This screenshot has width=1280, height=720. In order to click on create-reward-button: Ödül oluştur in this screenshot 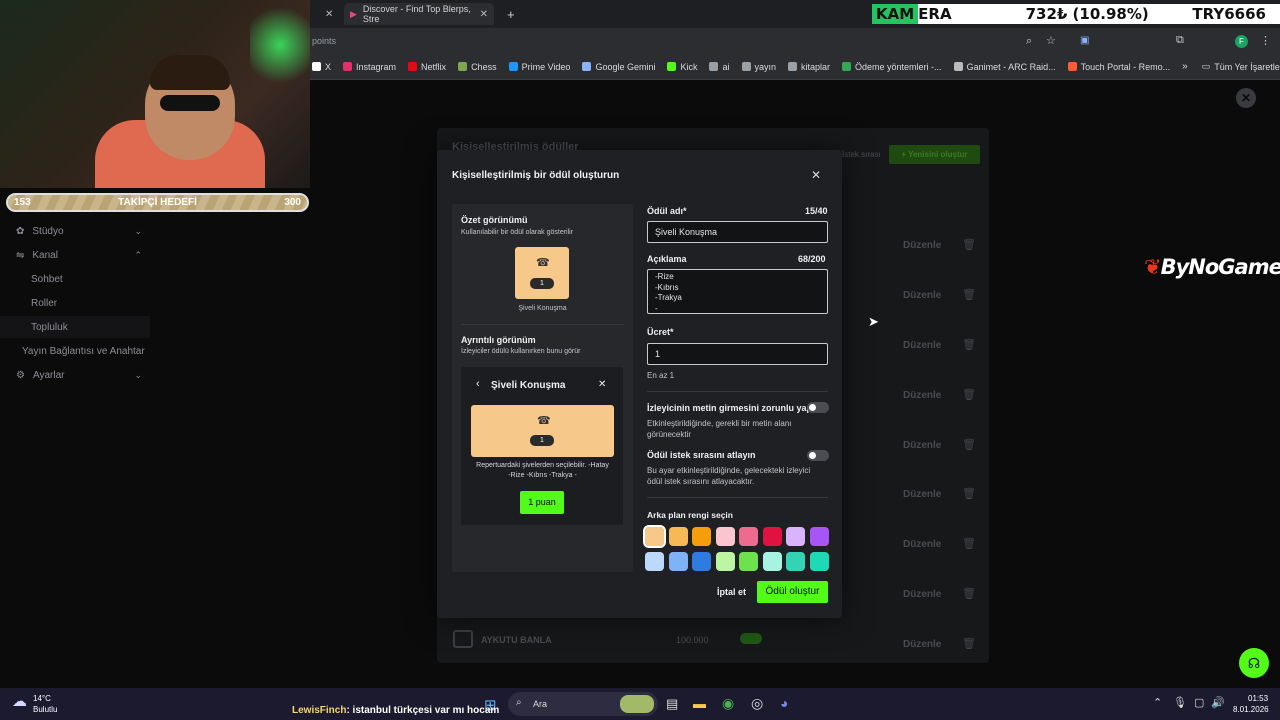, I will do `click(792, 592)`.